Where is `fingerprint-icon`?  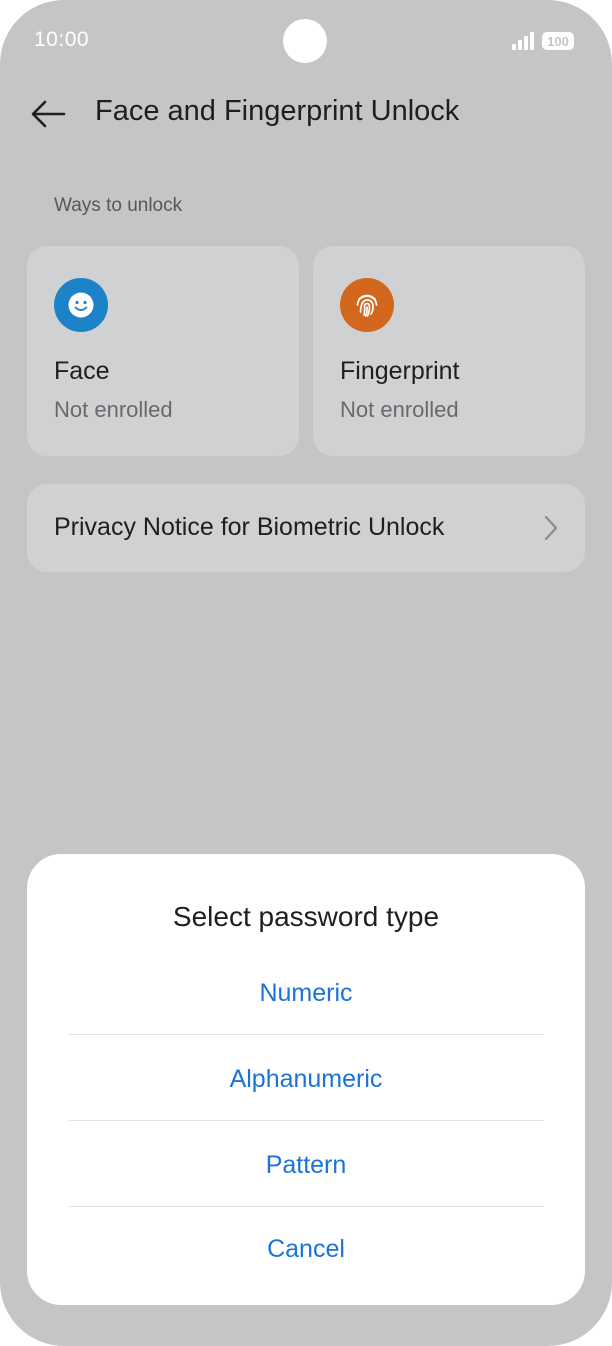
fingerprint-icon is located at coordinates (367, 305).